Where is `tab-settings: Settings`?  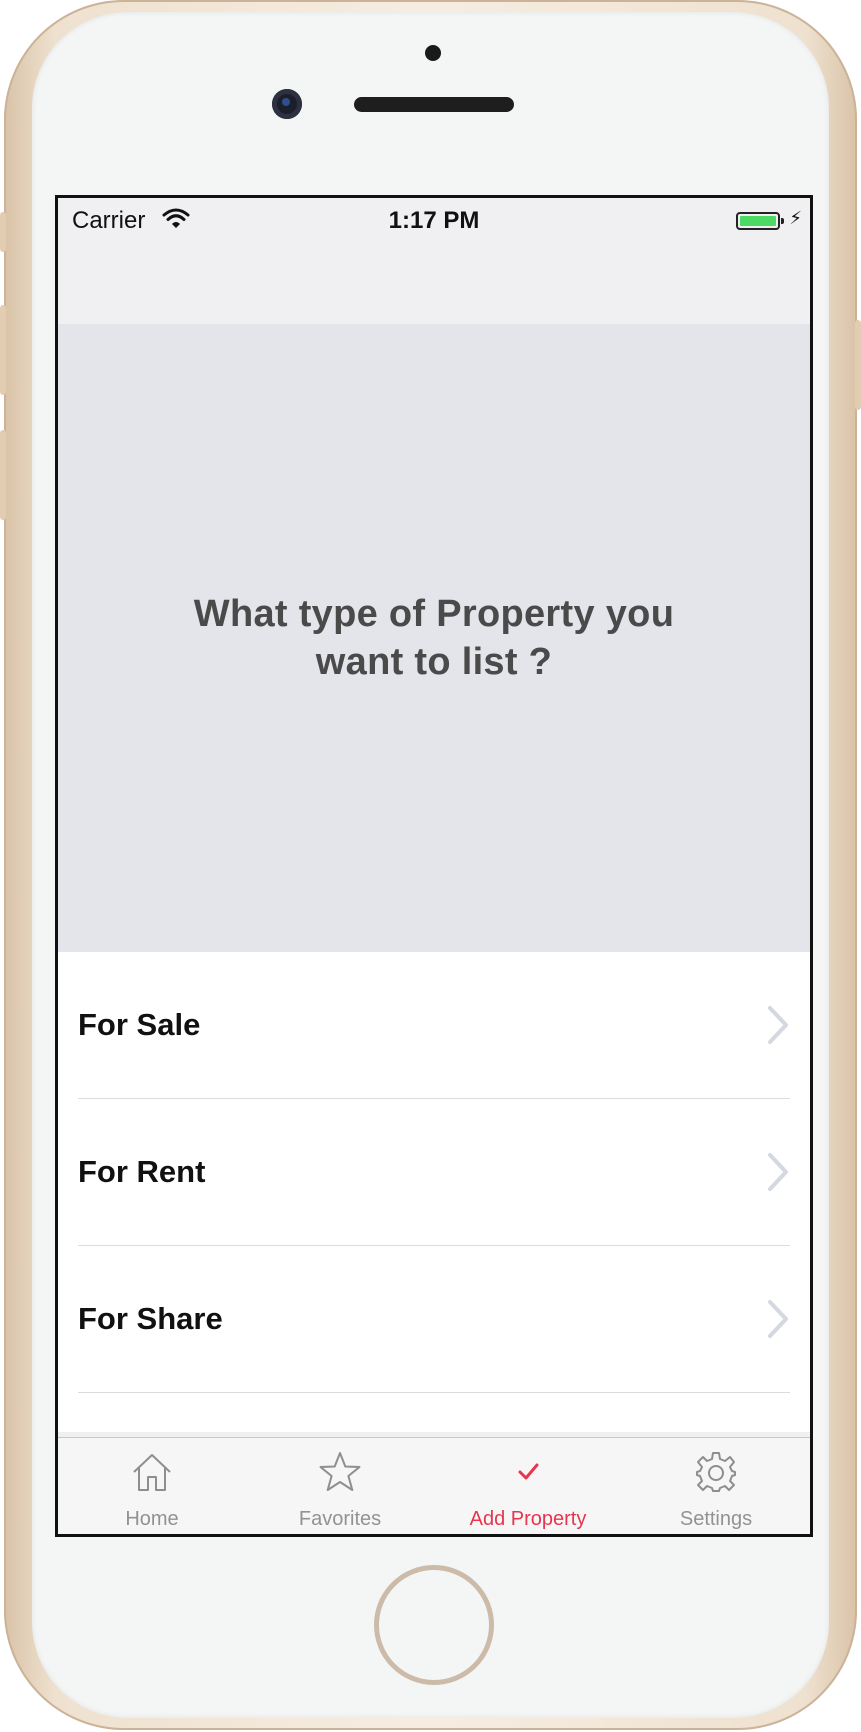 tab-settings: Settings is located at coordinates (716, 1486).